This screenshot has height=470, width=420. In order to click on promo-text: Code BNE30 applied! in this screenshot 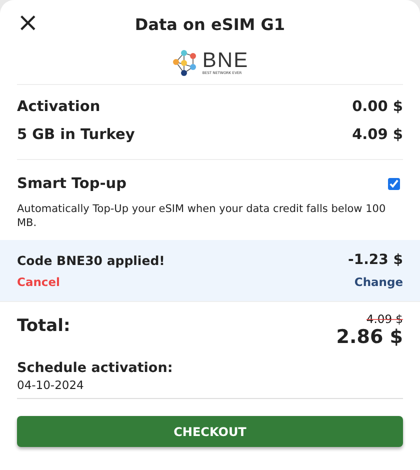, I will do `click(91, 260)`.